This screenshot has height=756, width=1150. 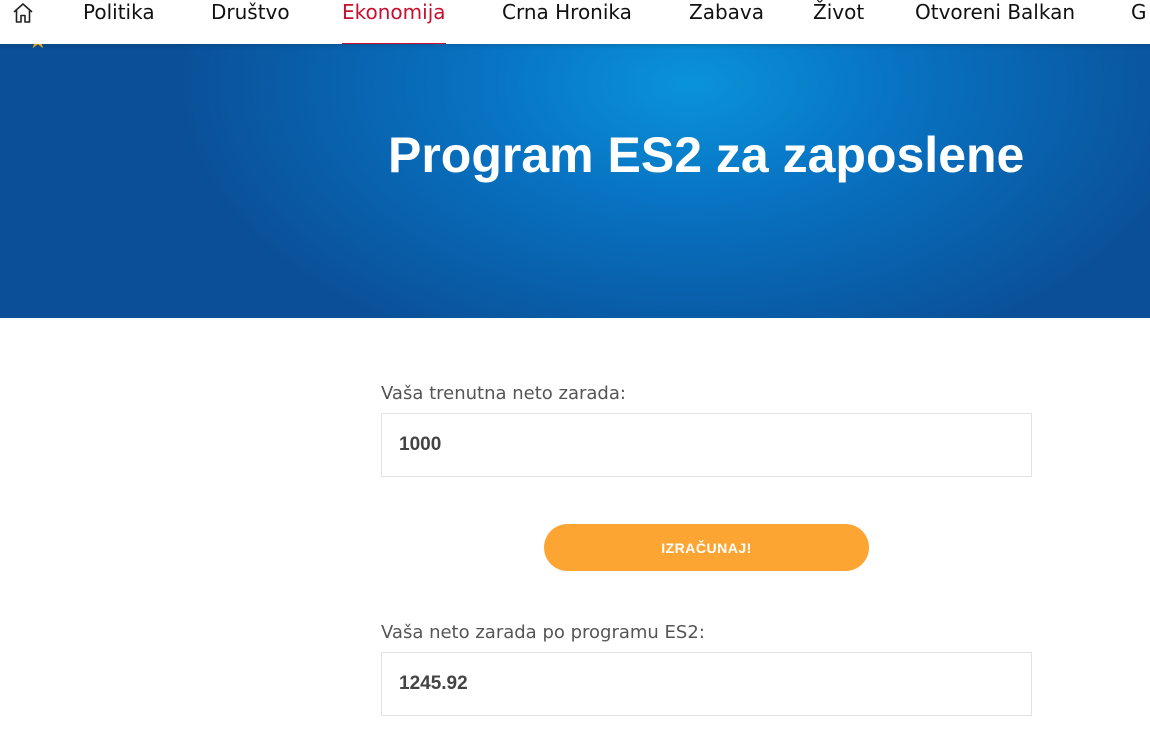 I want to click on nav-item-crna-hronika: Crna Hronika, so click(x=567, y=22).